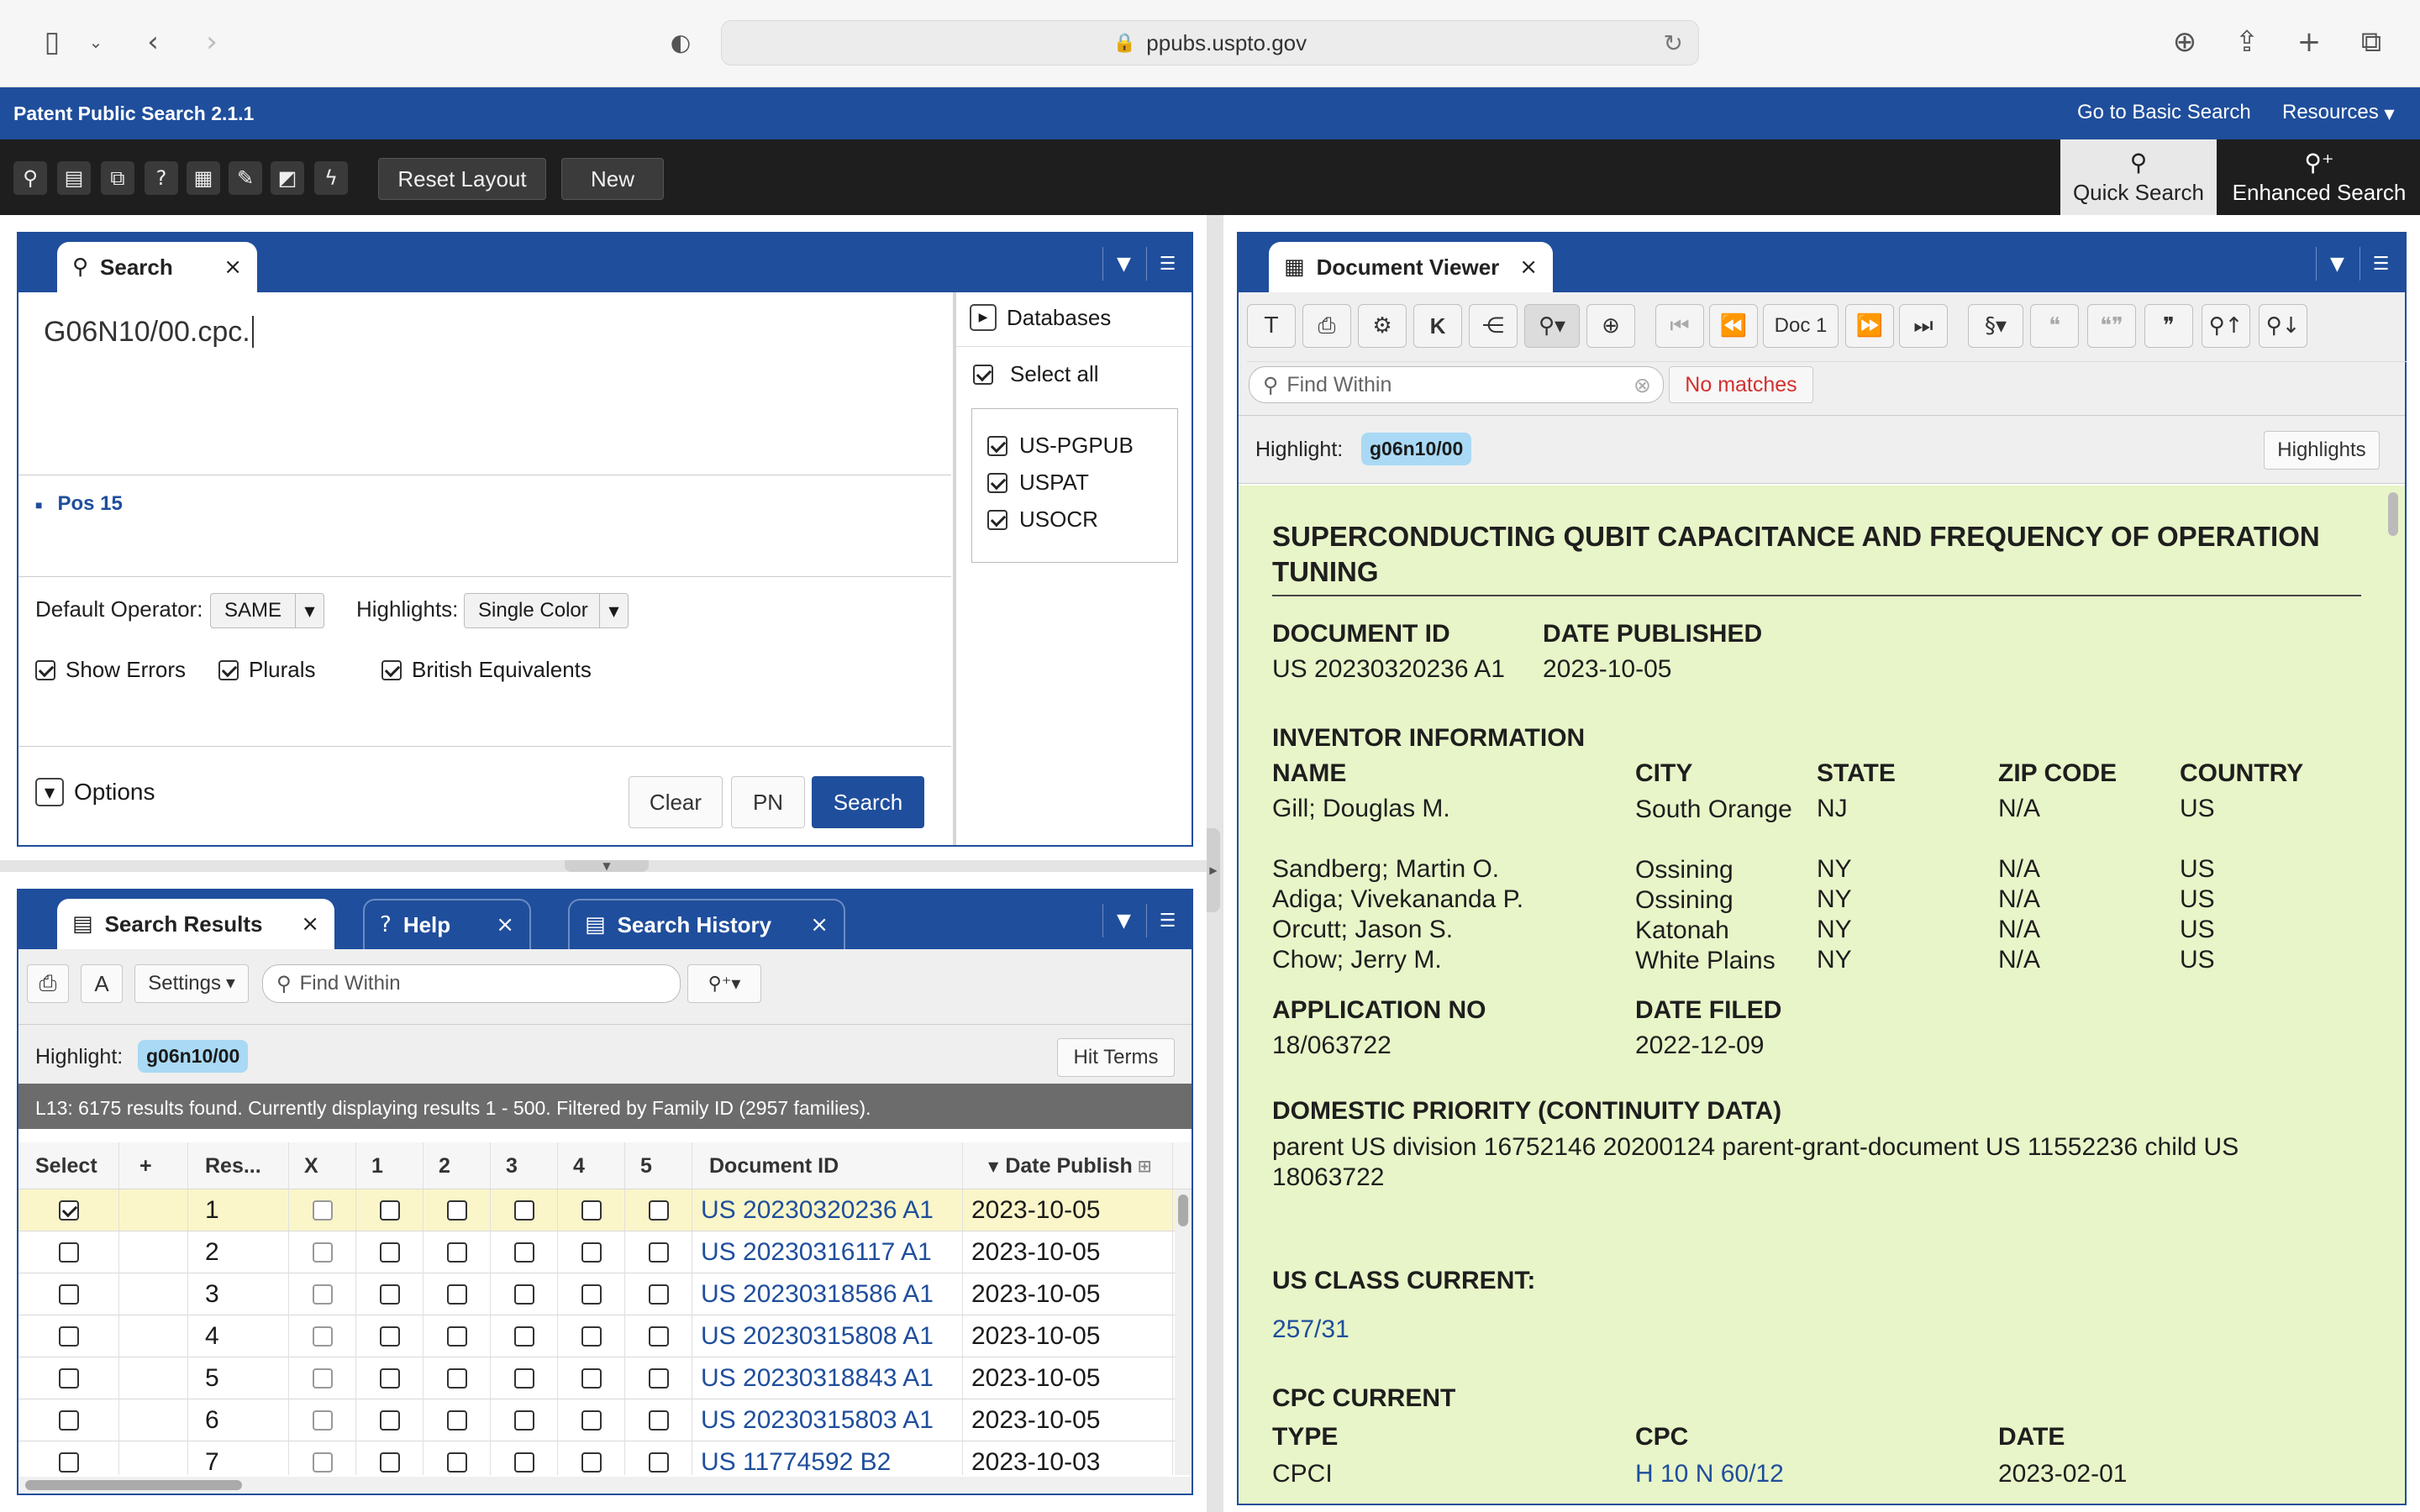 This screenshot has height=1512, width=2420. What do you see at coordinates (1145, 1166) in the screenshot?
I see `column-expand-icon: ⊞` at bounding box center [1145, 1166].